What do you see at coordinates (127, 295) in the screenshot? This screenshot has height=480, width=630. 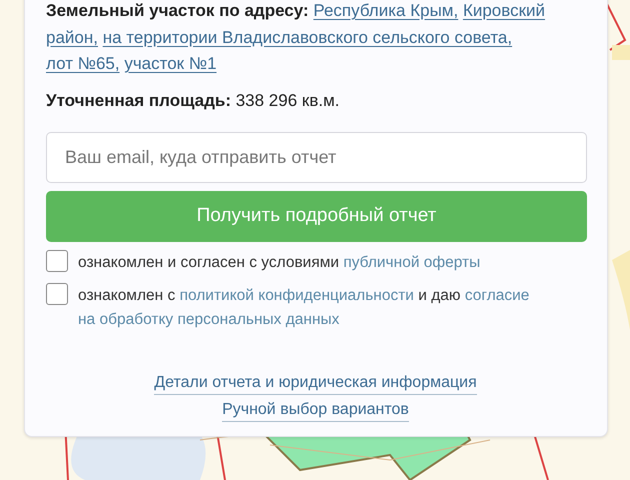 I see `consent-text: ознакомлен с` at bounding box center [127, 295].